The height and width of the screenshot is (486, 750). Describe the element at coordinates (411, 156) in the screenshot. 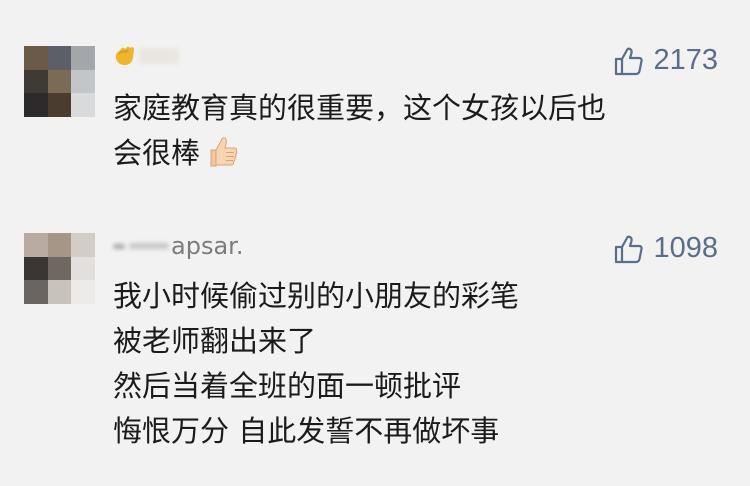

I see `comment-line-last: 会很棒` at that location.